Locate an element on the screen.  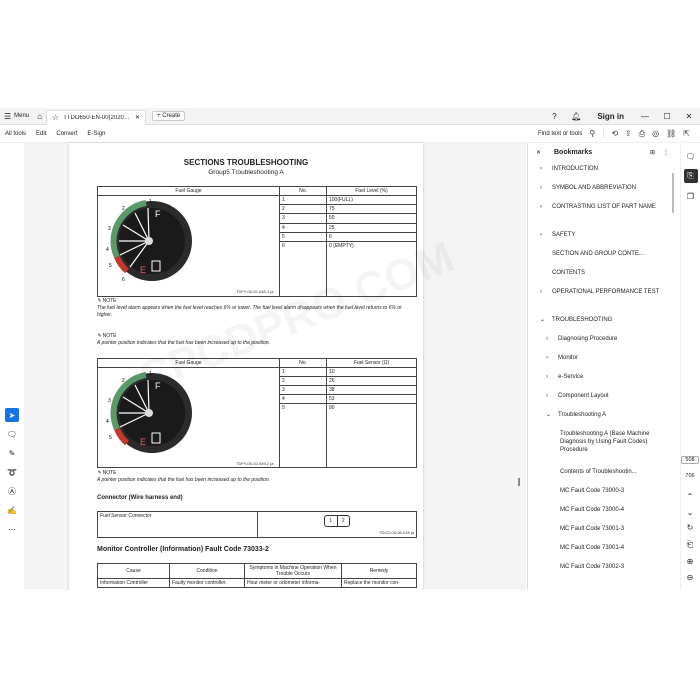
close-panel-icon: ✕ is located at coordinates (542, 152).